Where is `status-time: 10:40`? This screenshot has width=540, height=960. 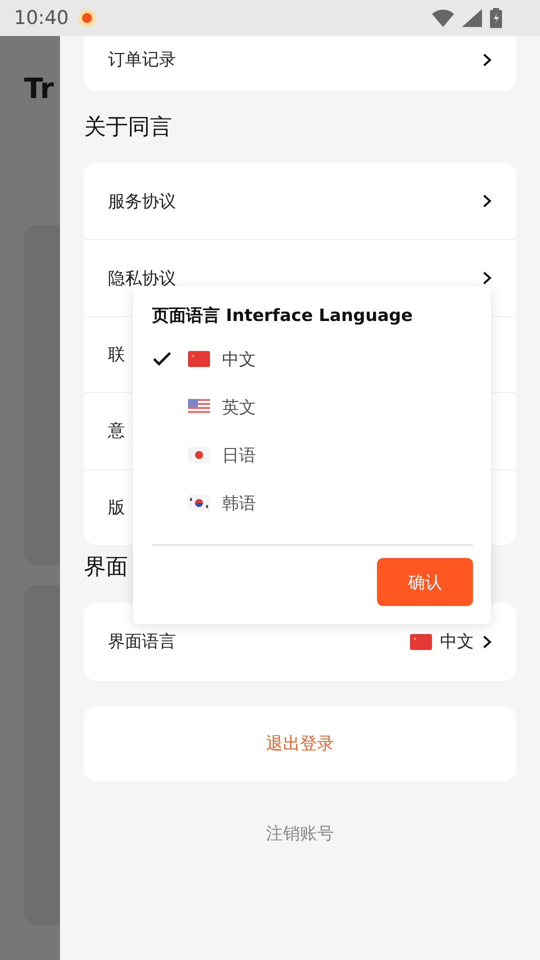 status-time: 10:40 is located at coordinates (41, 18).